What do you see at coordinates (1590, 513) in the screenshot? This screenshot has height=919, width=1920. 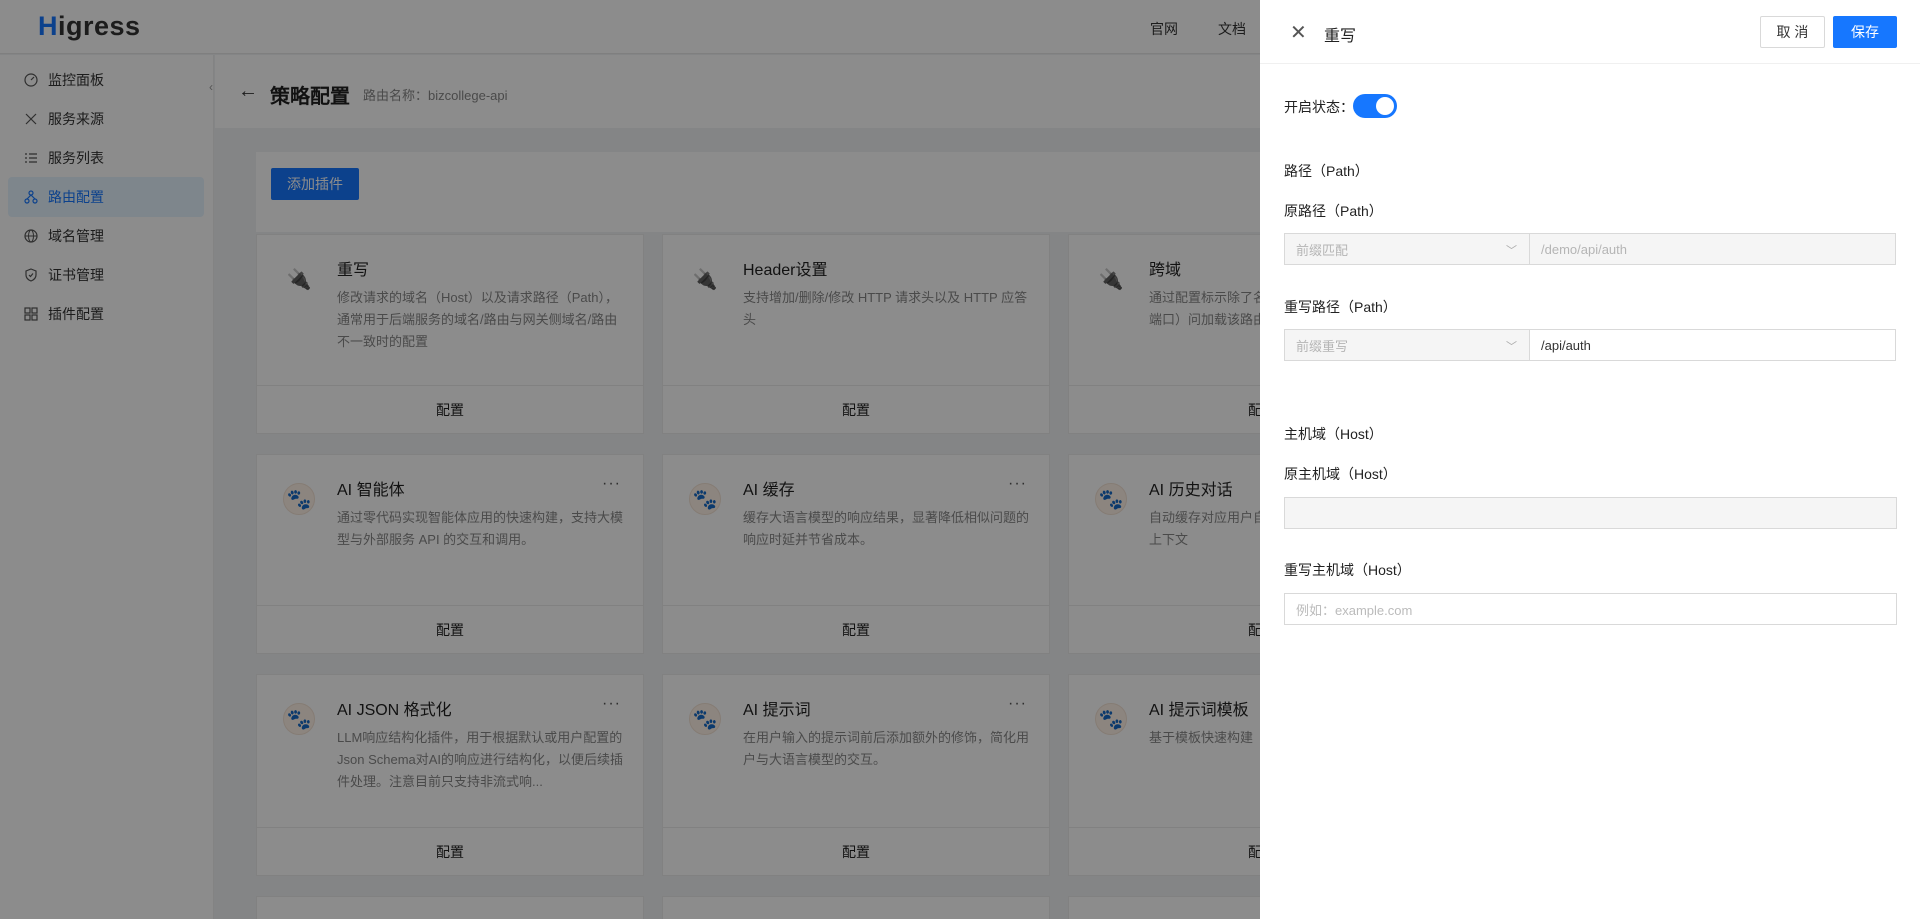 I see `original-host-input` at bounding box center [1590, 513].